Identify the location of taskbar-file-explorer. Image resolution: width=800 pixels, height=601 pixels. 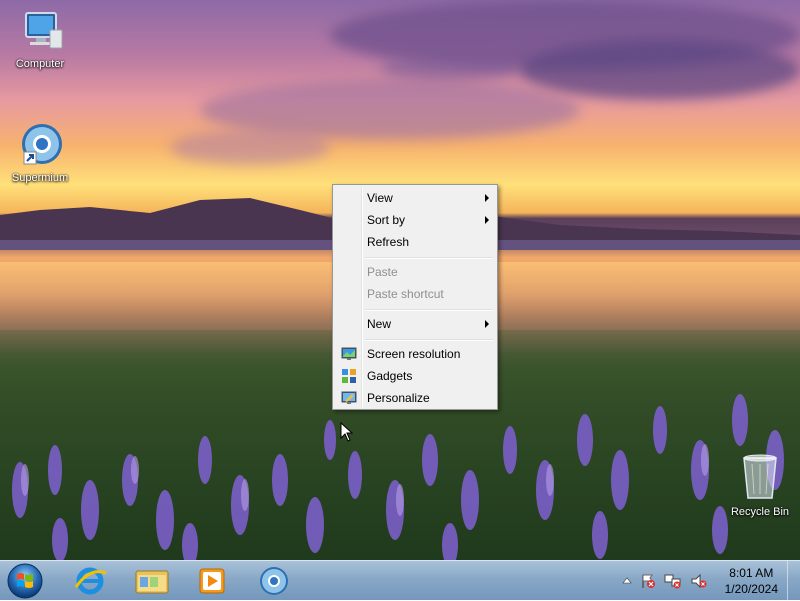
(152, 581).